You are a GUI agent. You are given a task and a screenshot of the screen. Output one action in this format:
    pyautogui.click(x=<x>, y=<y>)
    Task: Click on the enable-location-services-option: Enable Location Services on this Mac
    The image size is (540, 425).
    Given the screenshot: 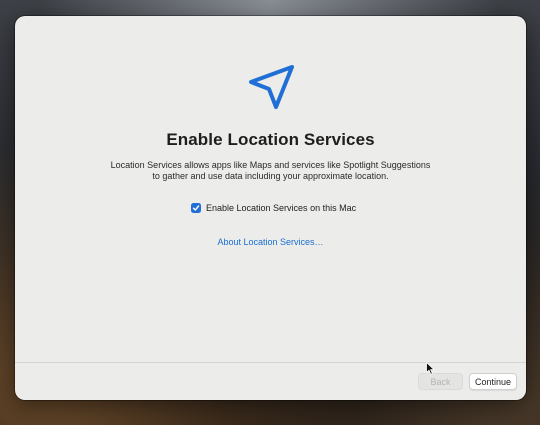 What is the action you would take?
    pyautogui.click(x=273, y=208)
    